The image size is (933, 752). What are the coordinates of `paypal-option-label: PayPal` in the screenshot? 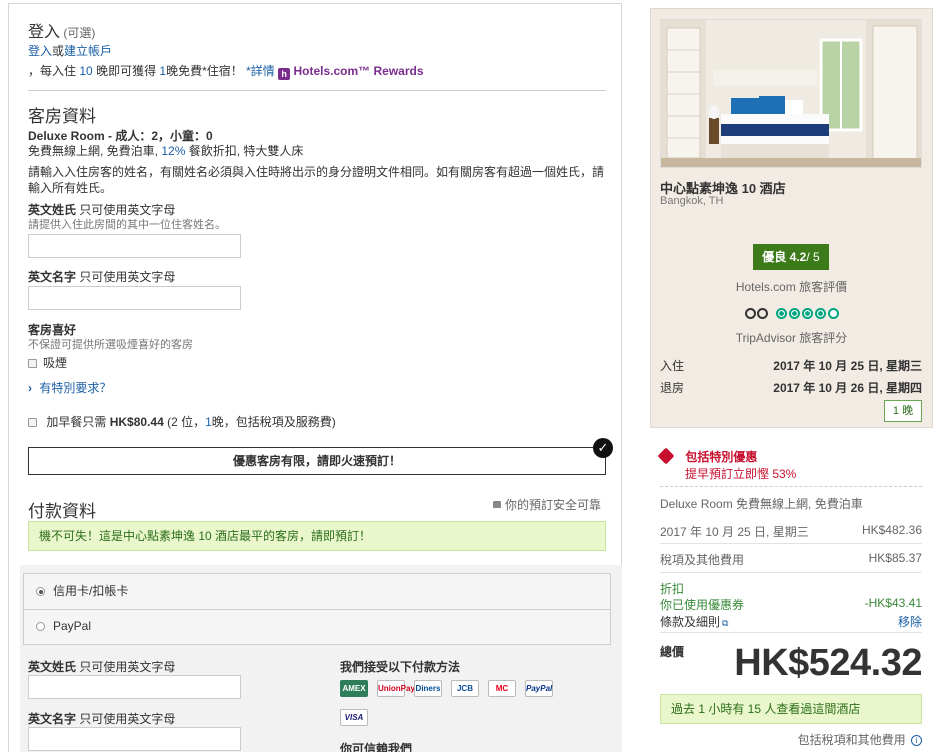 It's located at (72, 626).